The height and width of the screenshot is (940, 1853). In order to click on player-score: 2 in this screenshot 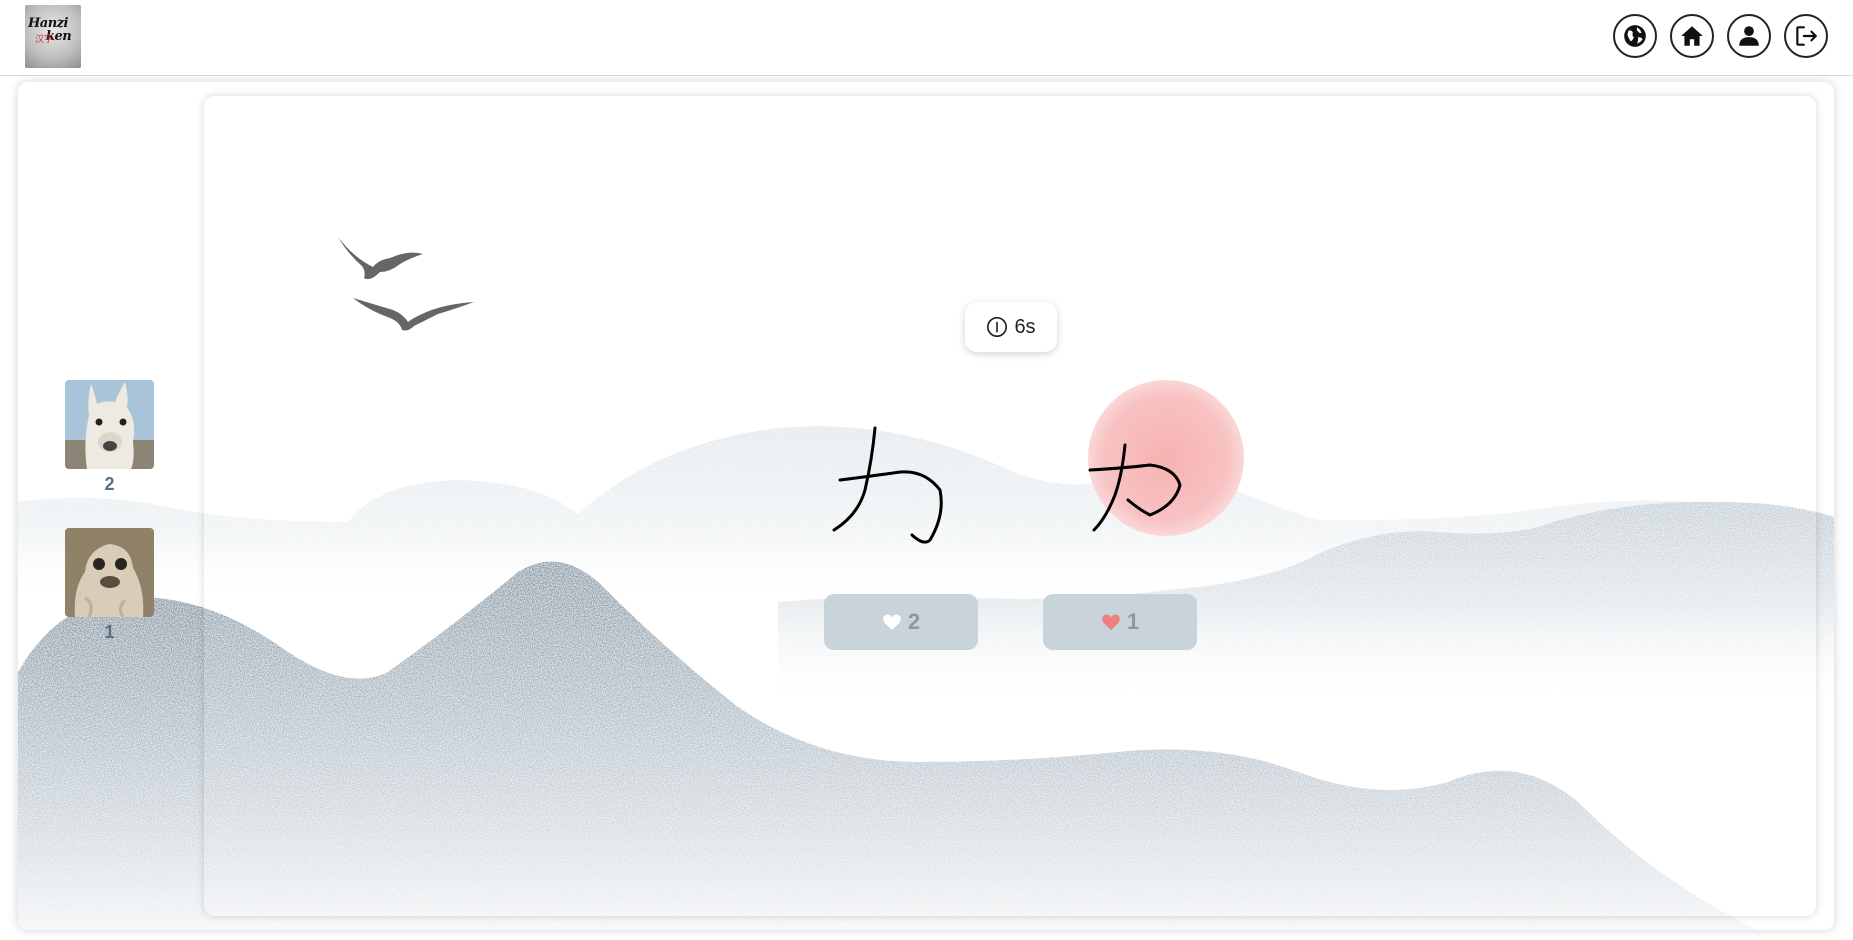, I will do `click(109, 484)`.